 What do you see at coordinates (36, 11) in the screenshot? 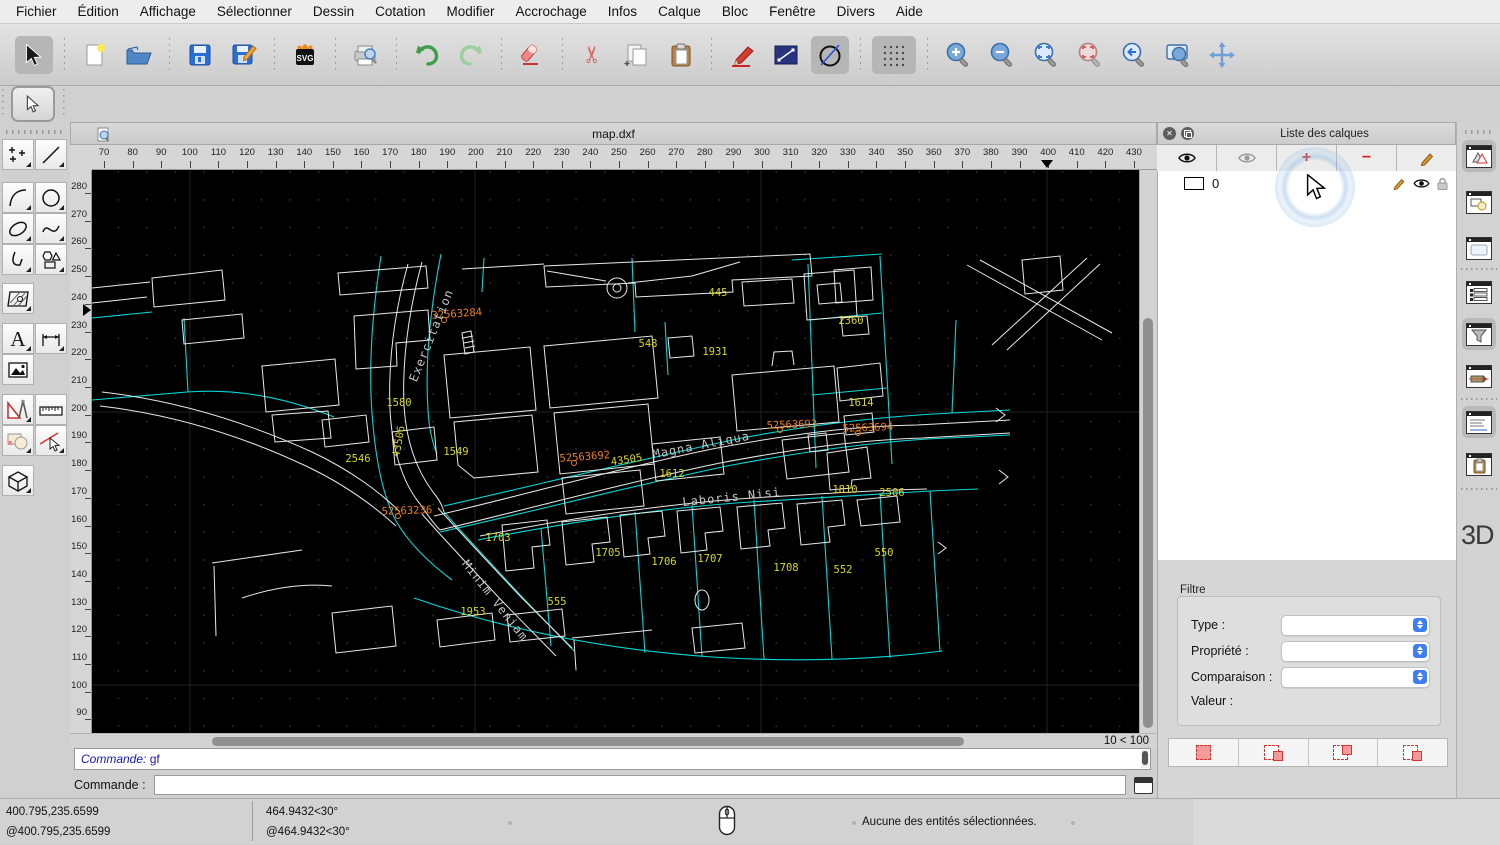
I see `menu-fichier: Fichier` at bounding box center [36, 11].